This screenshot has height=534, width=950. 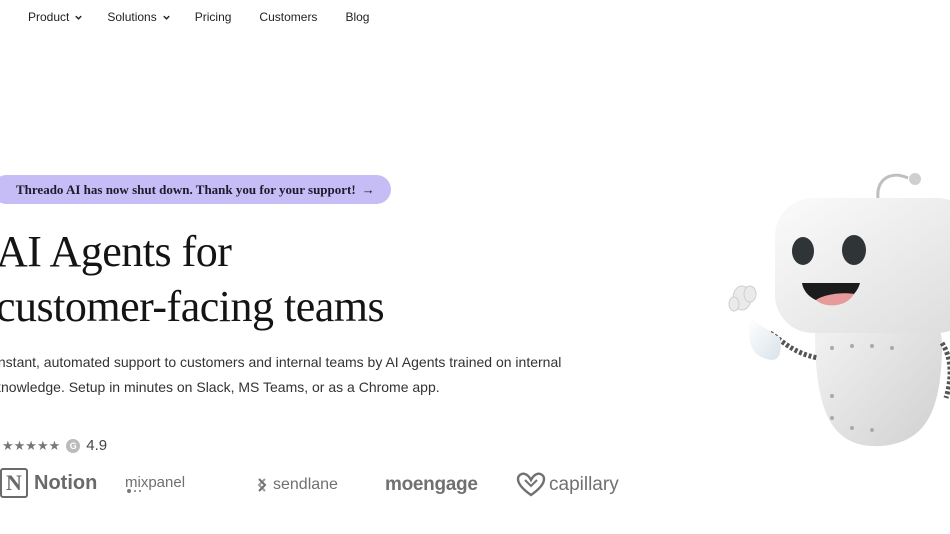 I want to click on hero-headline: AI Agents for customer-facing teams, so click(x=192, y=279).